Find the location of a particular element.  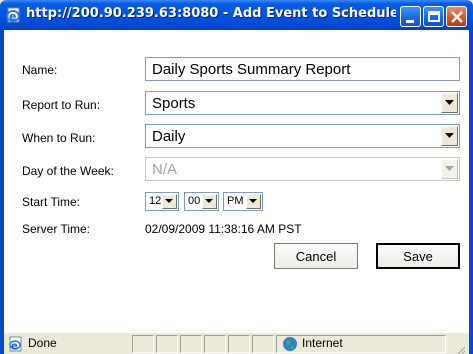

day-select-value: N/A is located at coordinates (165, 169).